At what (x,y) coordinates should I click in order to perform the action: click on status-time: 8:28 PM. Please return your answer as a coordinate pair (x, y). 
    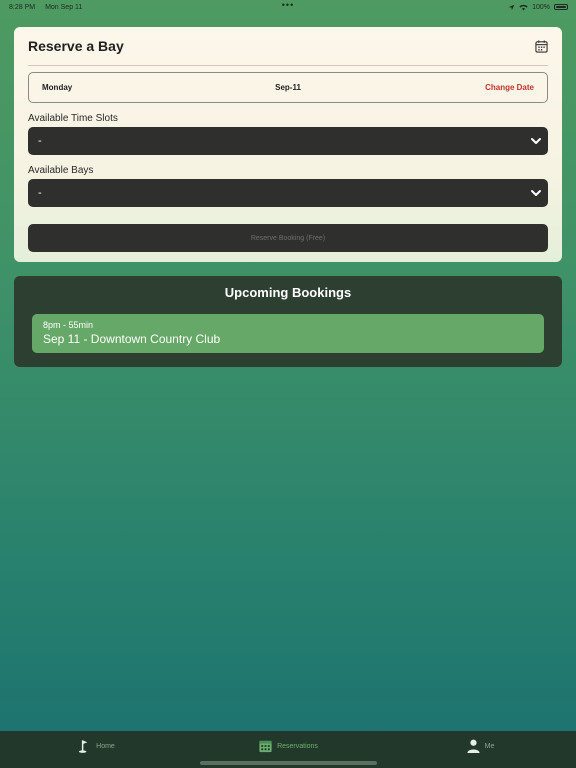
    Looking at the image, I should click on (22, 7).